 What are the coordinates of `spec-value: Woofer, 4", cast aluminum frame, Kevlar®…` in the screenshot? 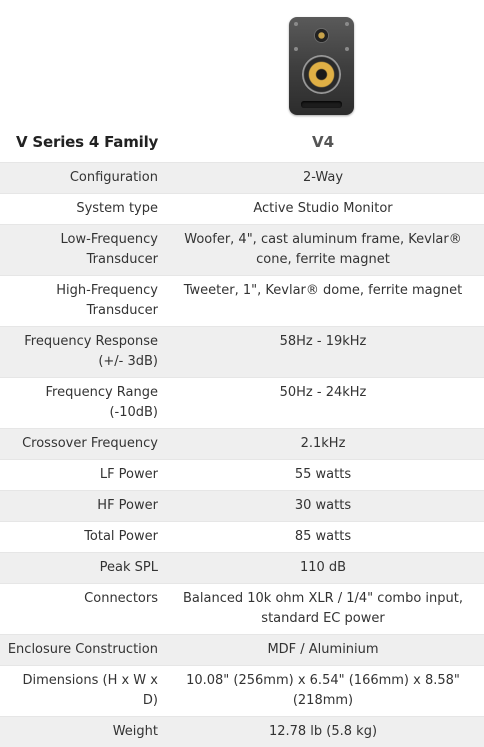 It's located at (323, 250).